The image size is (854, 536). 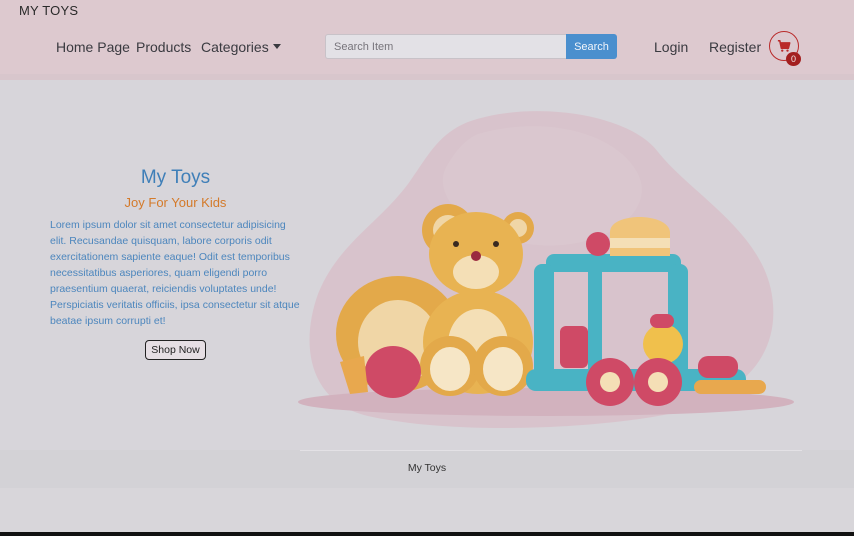 What do you see at coordinates (551, 450) in the screenshot?
I see `footer-divider` at bounding box center [551, 450].